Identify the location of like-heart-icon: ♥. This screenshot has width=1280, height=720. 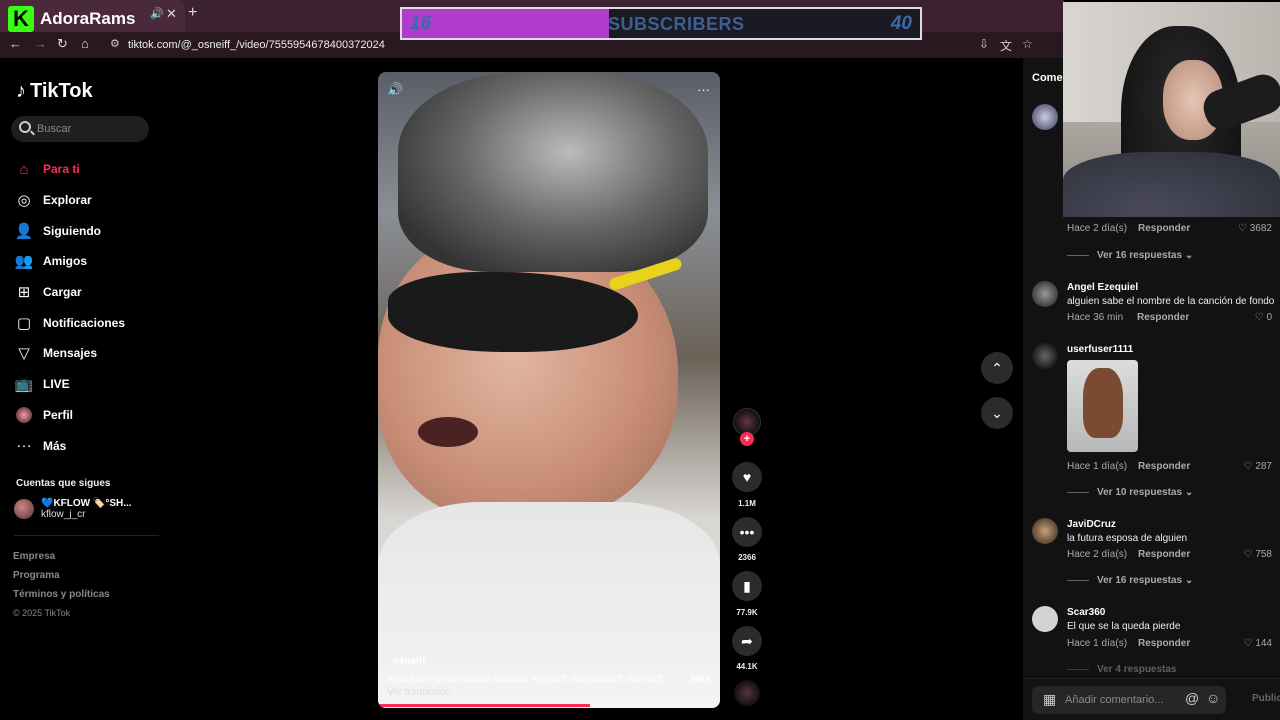
(747, 477).